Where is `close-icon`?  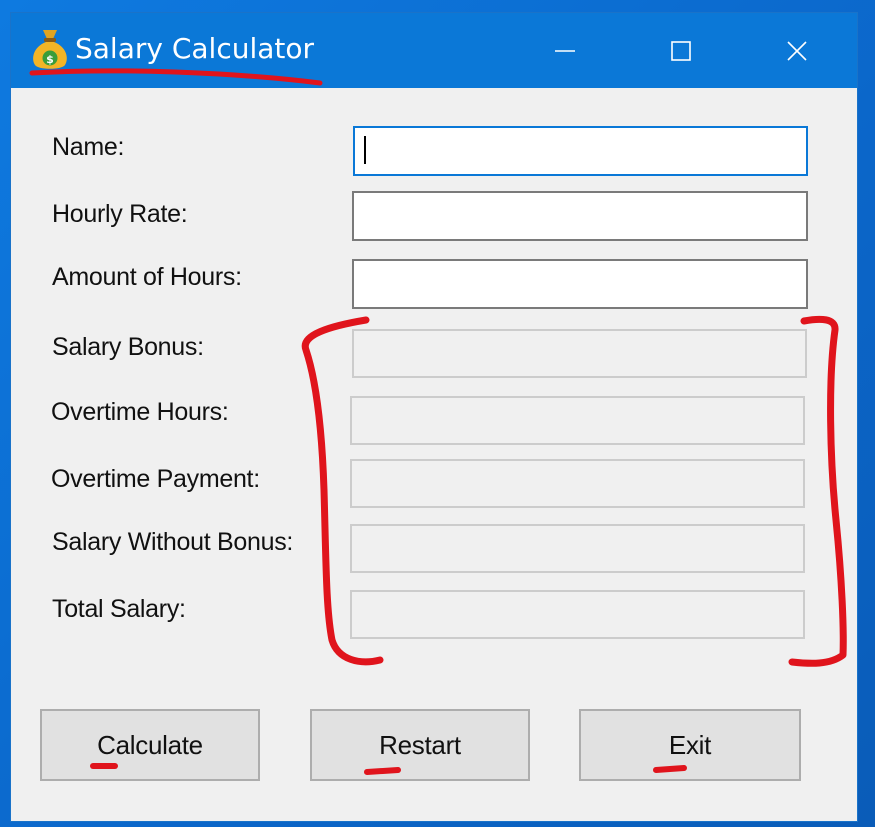
close-icon is located at coordinates (797, 50).